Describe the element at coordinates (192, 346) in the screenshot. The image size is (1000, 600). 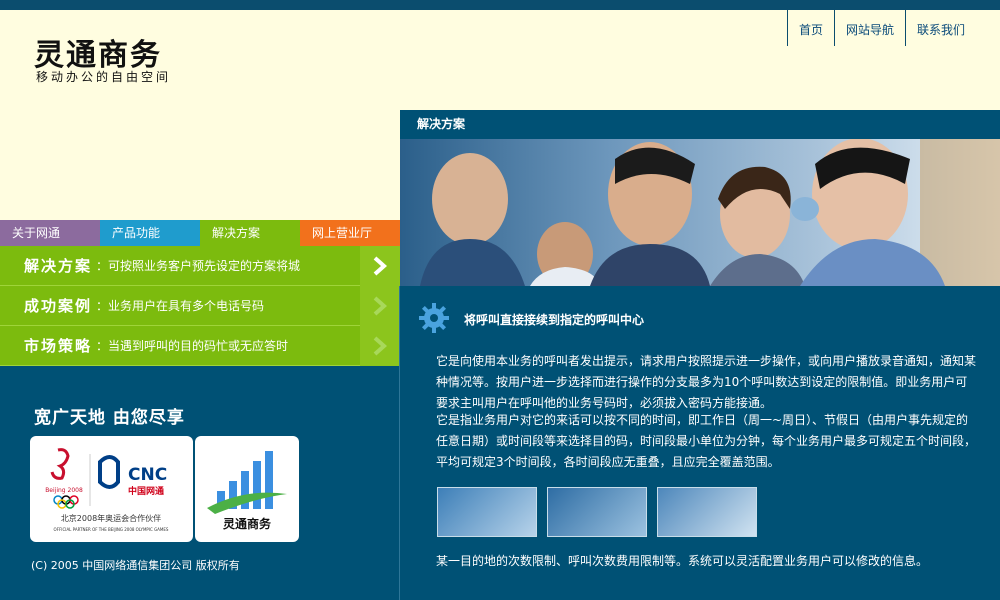
I see `menu-item-desc: ：当遇到呼叫的目的码忙或无应答时` at that location.